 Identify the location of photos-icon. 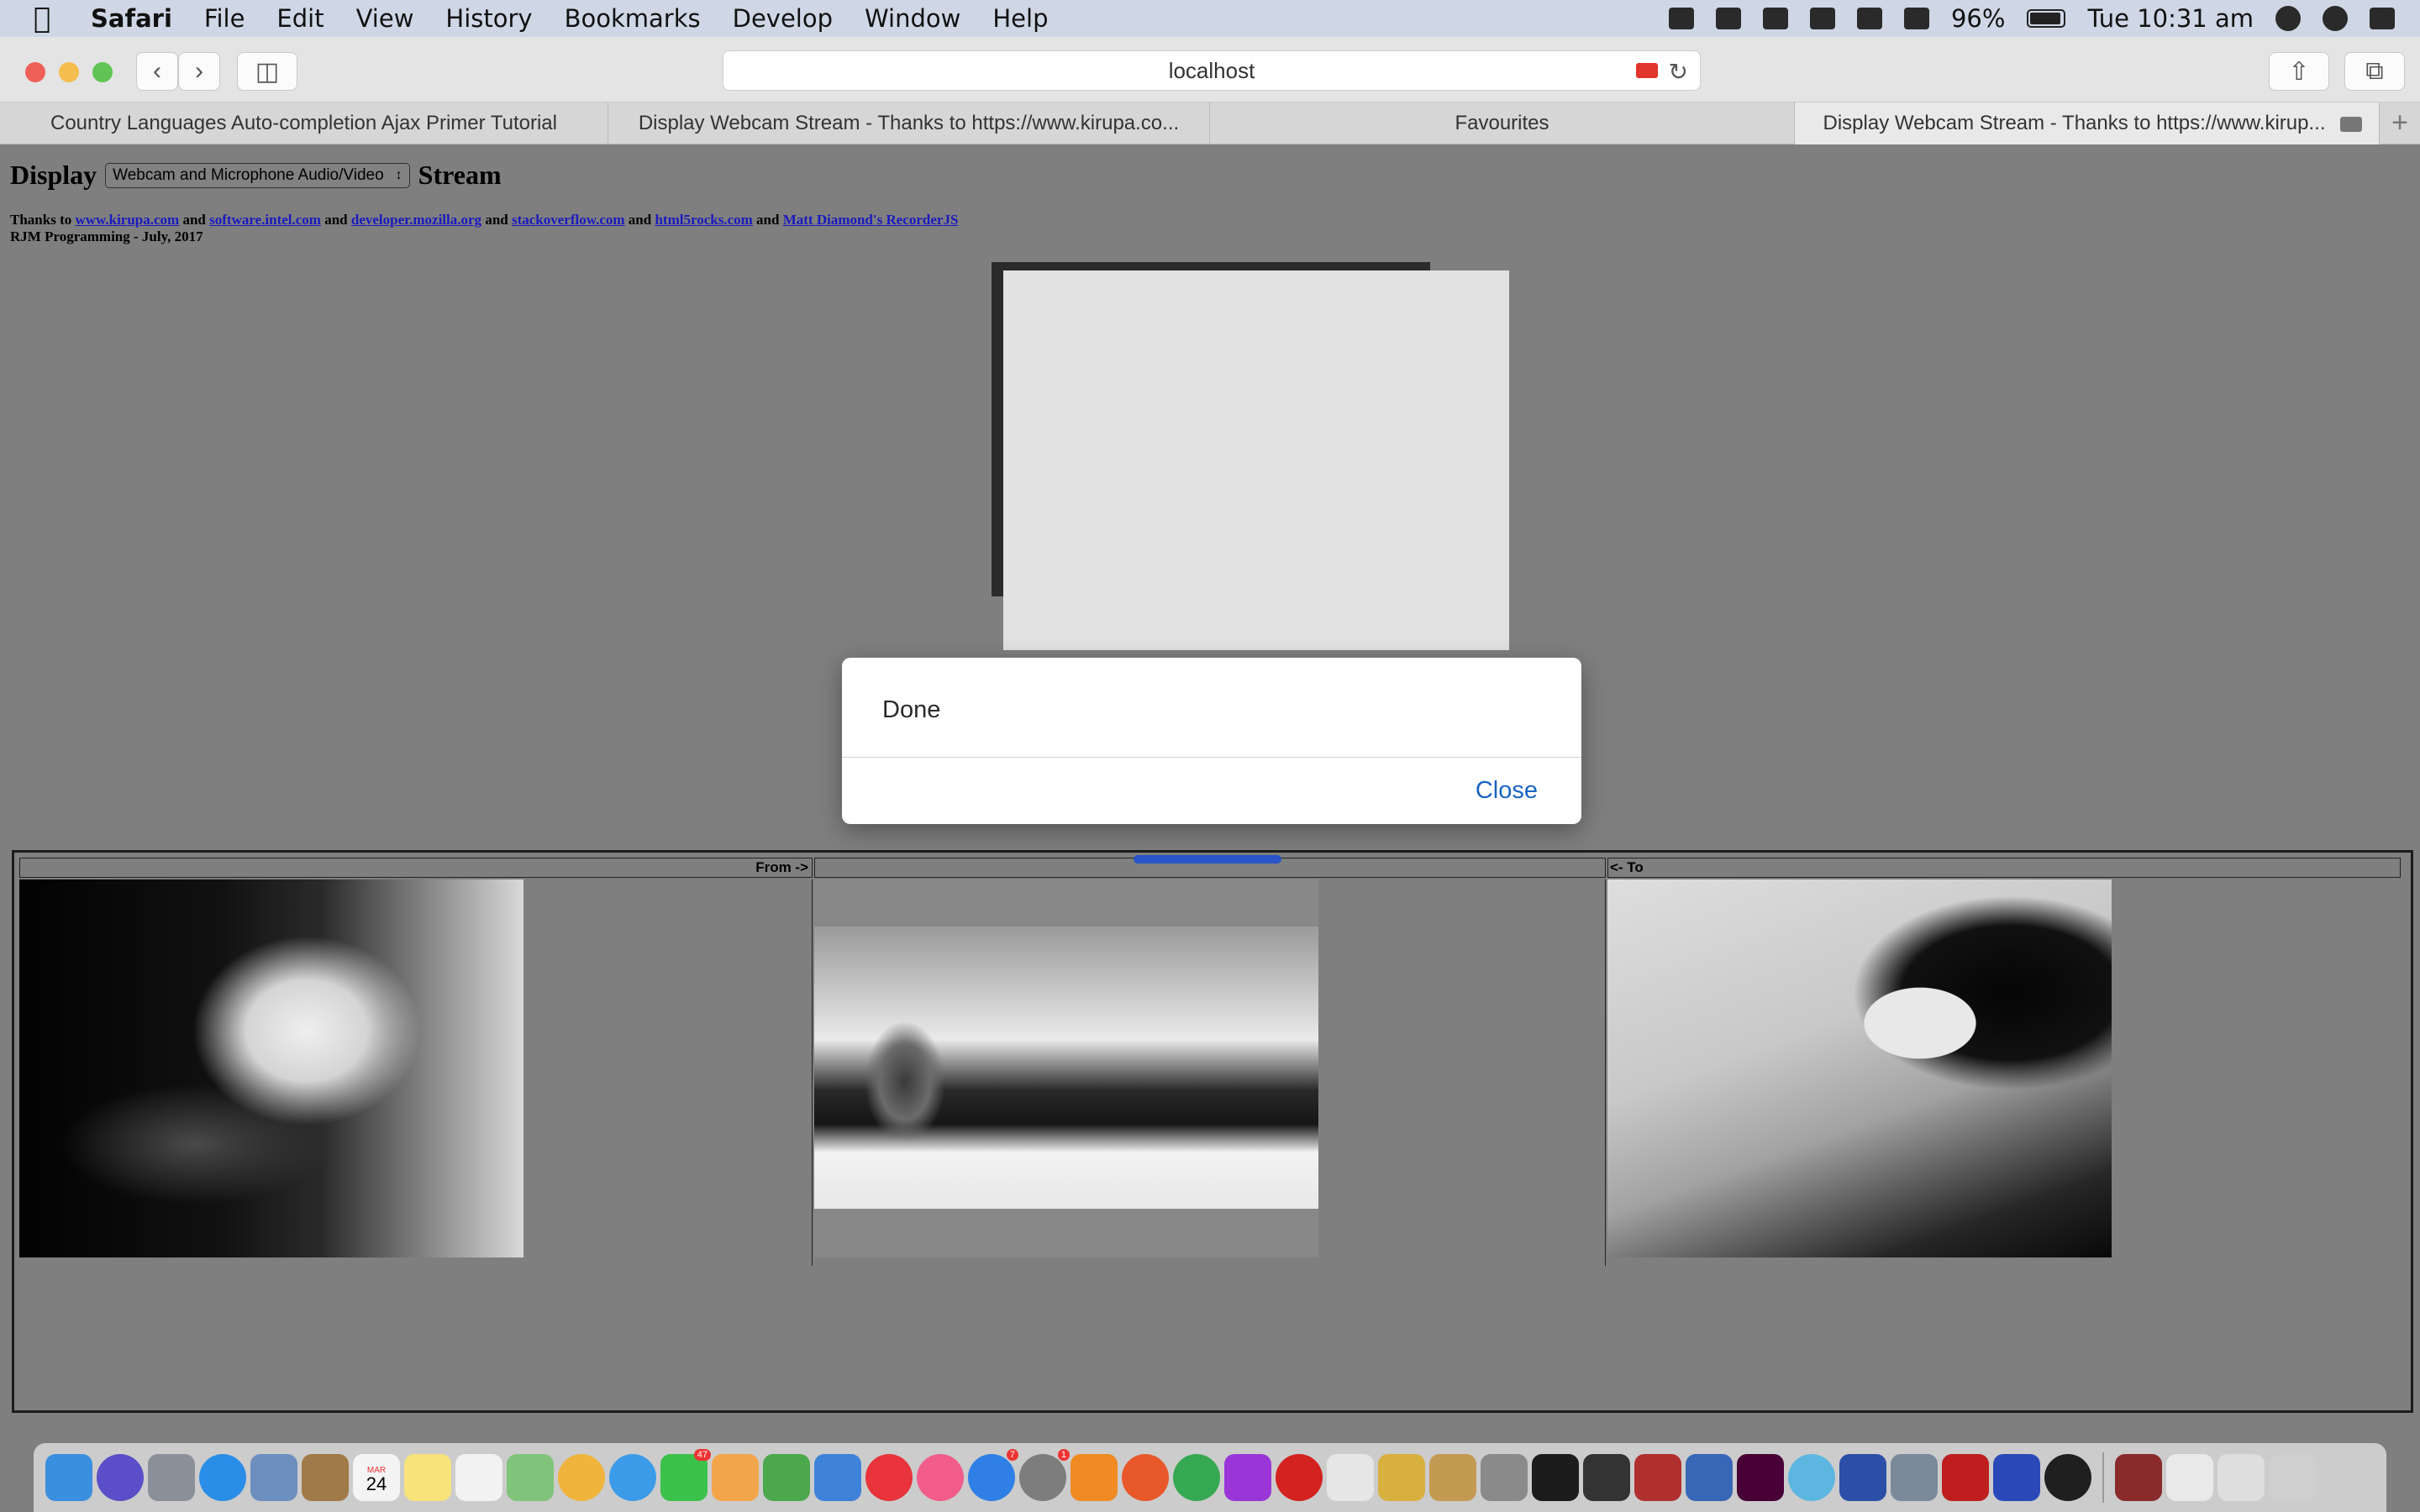
(582, 1477).